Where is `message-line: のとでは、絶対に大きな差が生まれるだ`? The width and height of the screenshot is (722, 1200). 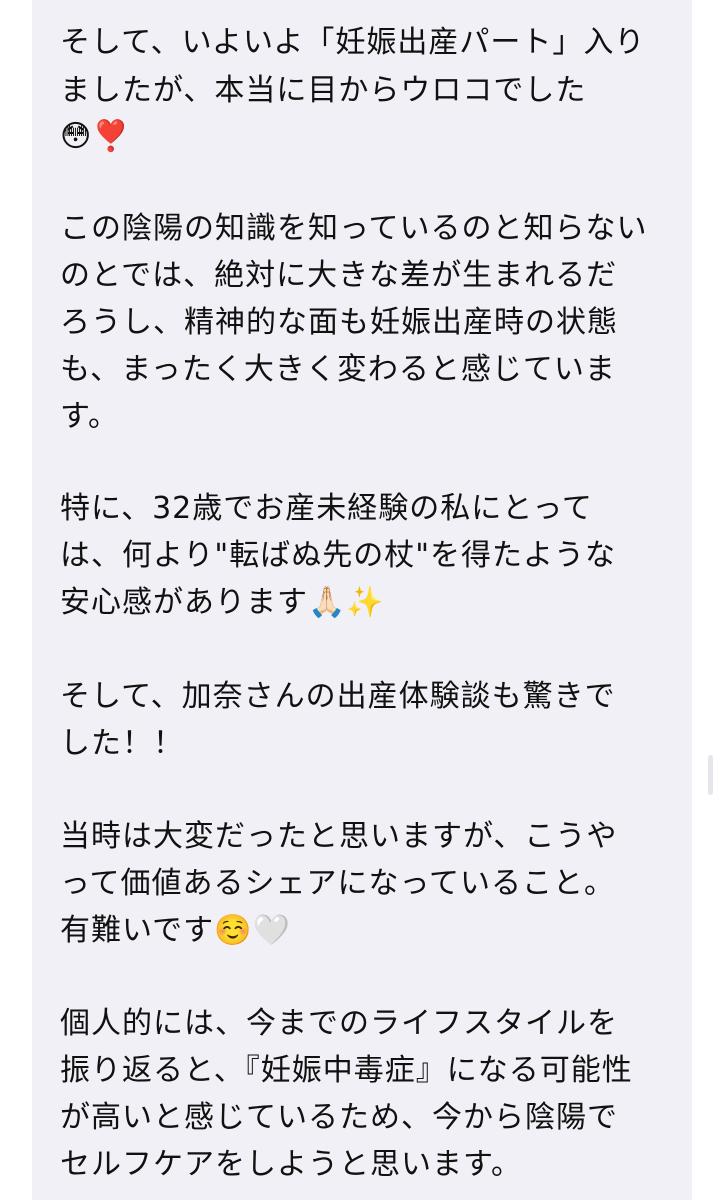
message-line: のとでは、絶対に大きな差が生まれるだ is located at coordinates (339, 275).